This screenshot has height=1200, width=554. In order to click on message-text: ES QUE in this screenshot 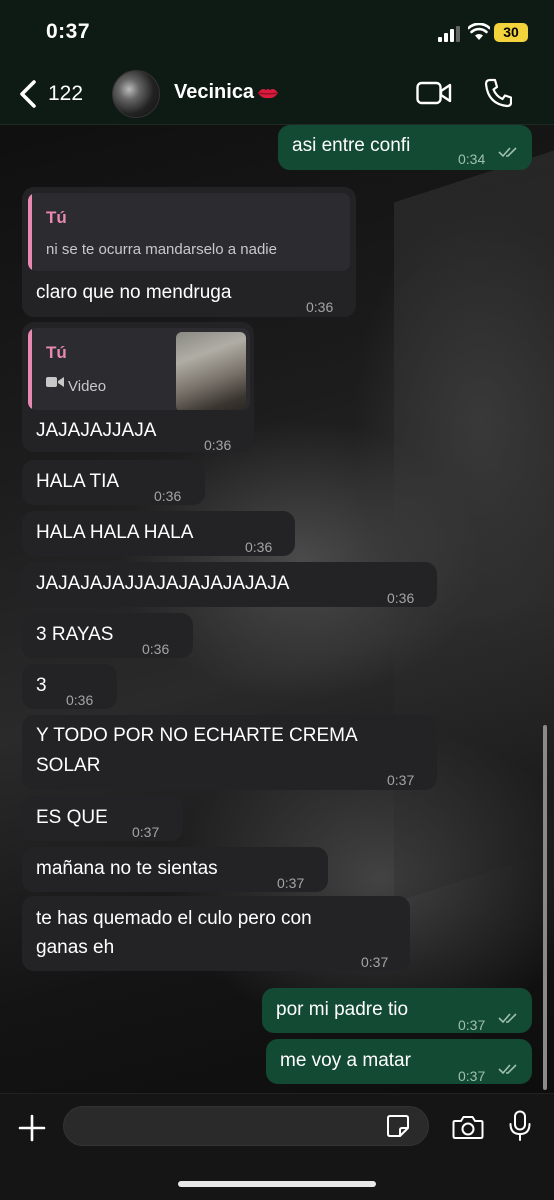, I will do `click(72, 817)`.